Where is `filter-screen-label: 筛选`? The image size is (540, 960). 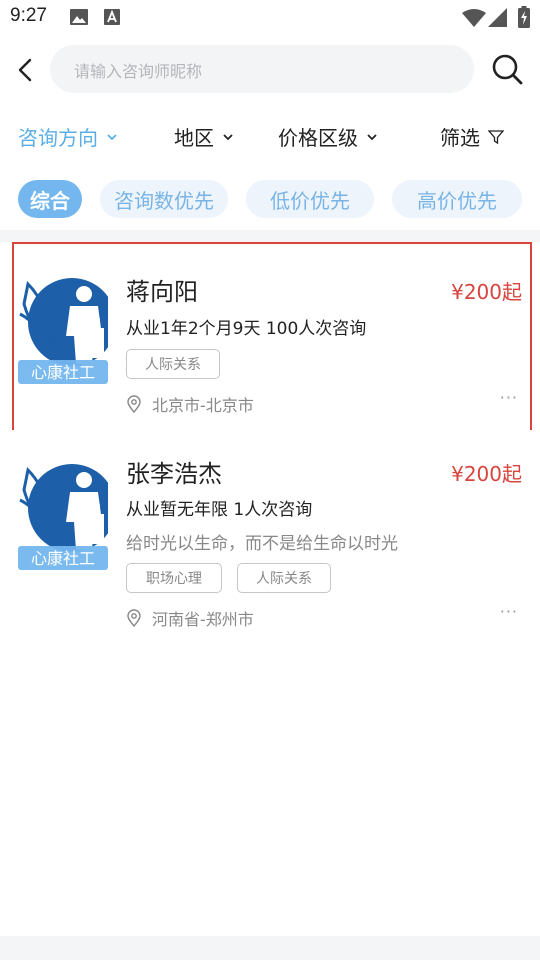
filter-screen-label: 筛选 is located at coordinates (460, 138).